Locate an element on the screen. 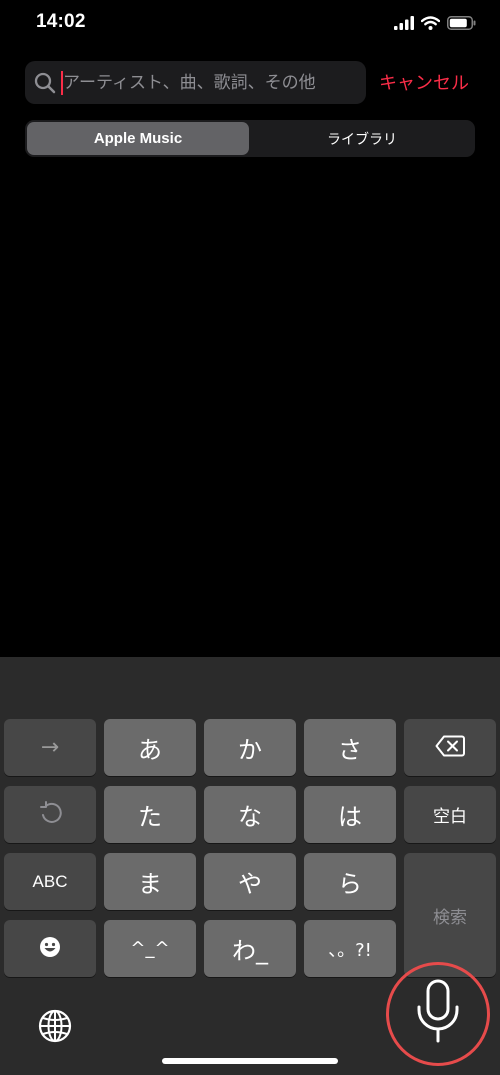 This screenshot has height=1075, width=500. key-sa: さ is located at coordinates (350, 747).